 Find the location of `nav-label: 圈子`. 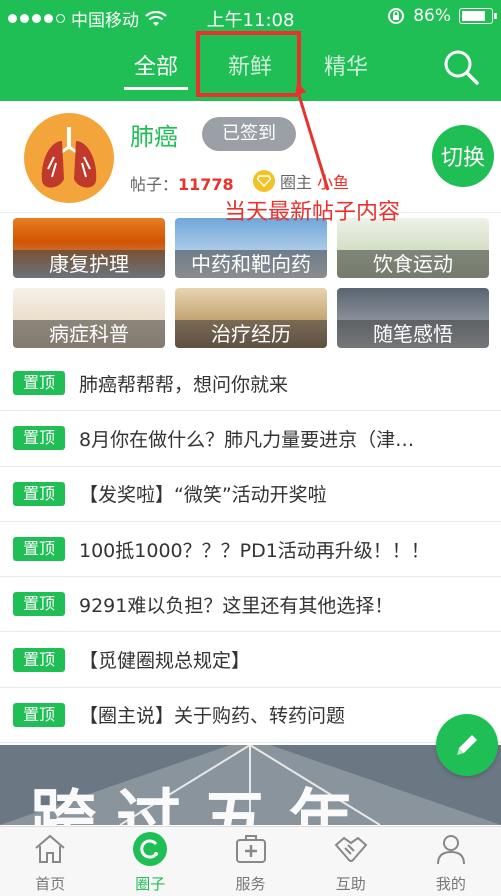

nav-label: 圈子 is located at coordinates (150, 884).